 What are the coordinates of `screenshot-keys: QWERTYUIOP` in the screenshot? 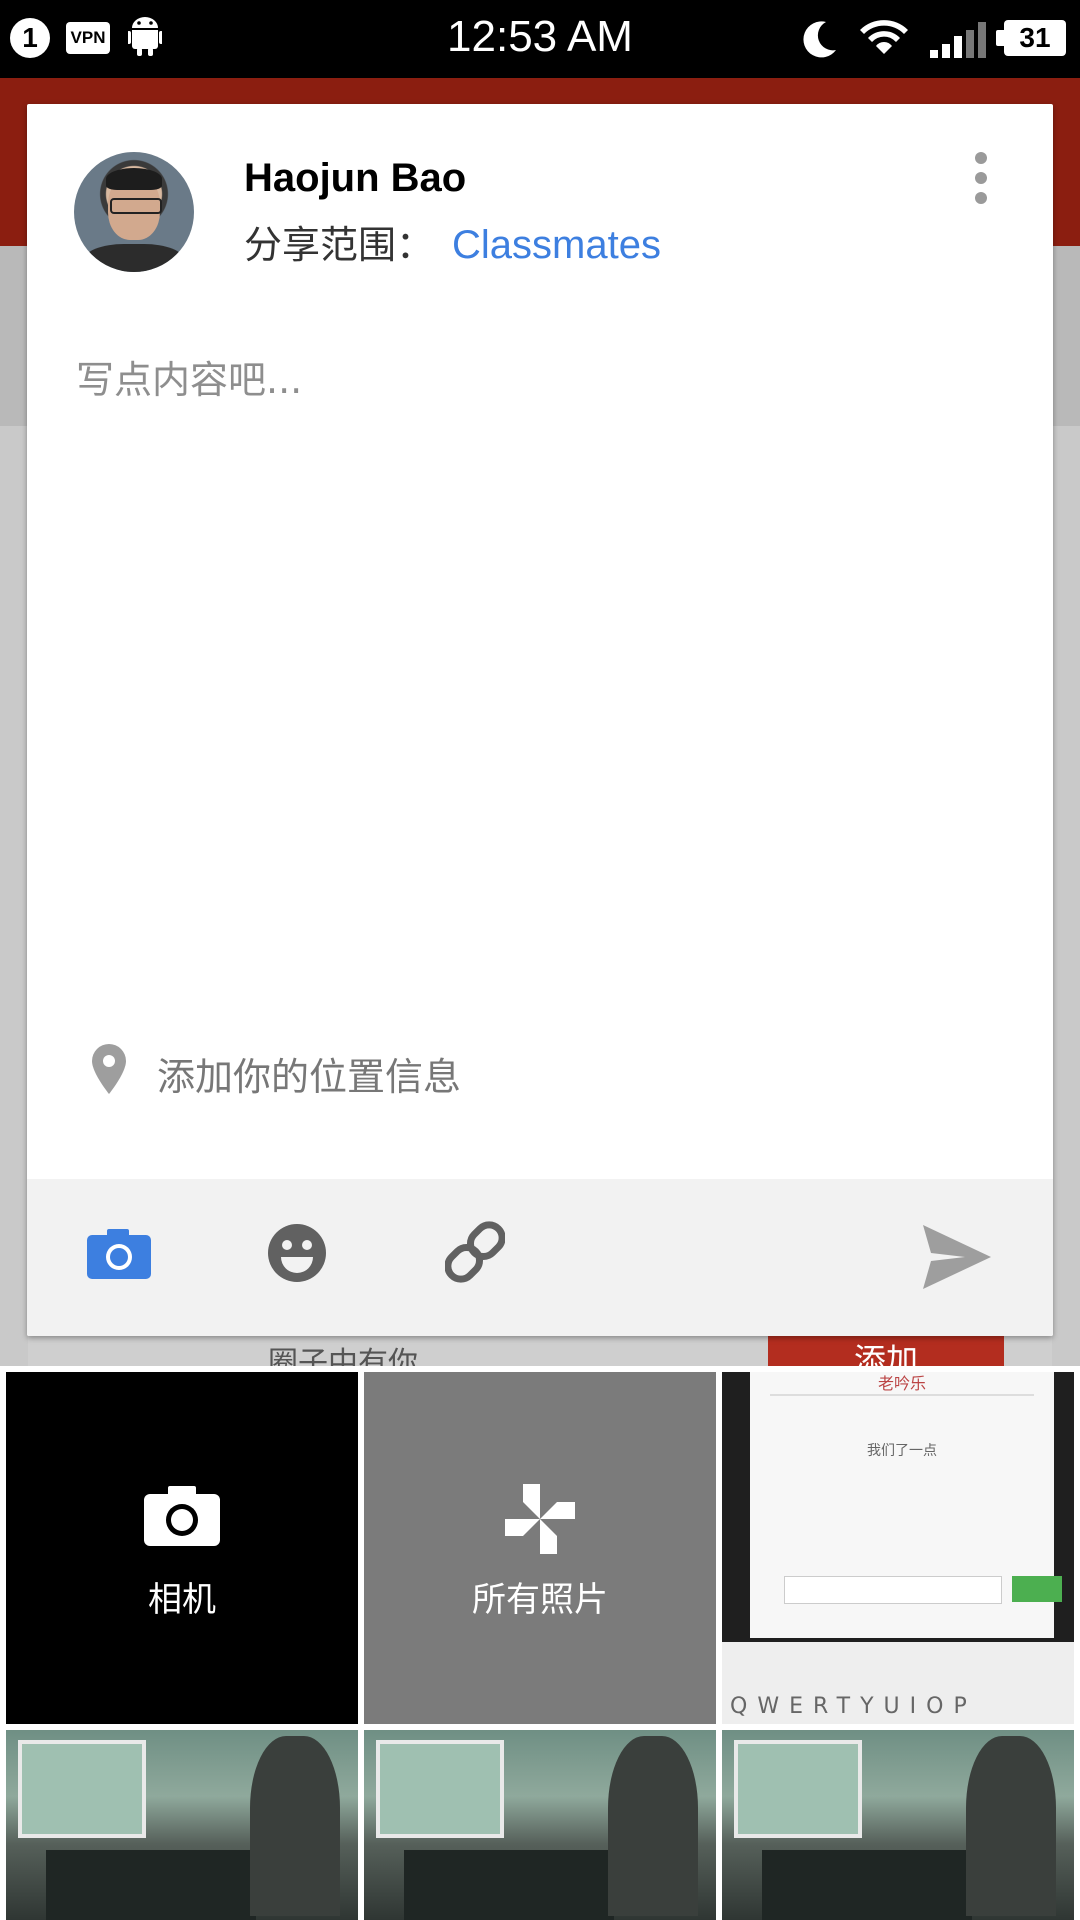 It's located at (853, 1706).